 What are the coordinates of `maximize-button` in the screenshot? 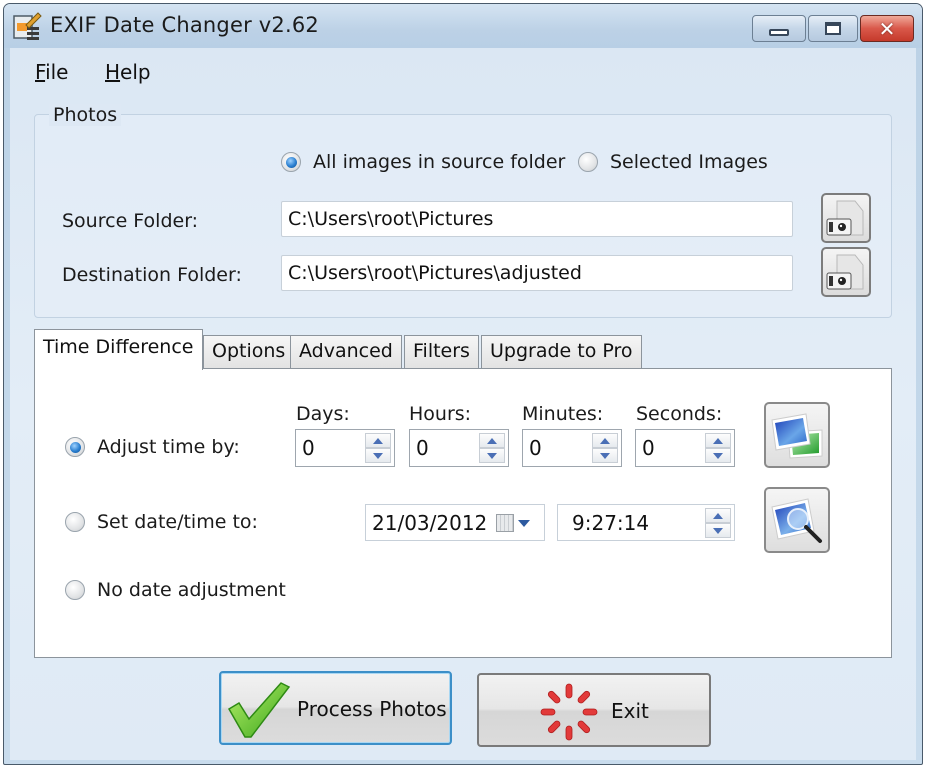 It's located at (833, 28).